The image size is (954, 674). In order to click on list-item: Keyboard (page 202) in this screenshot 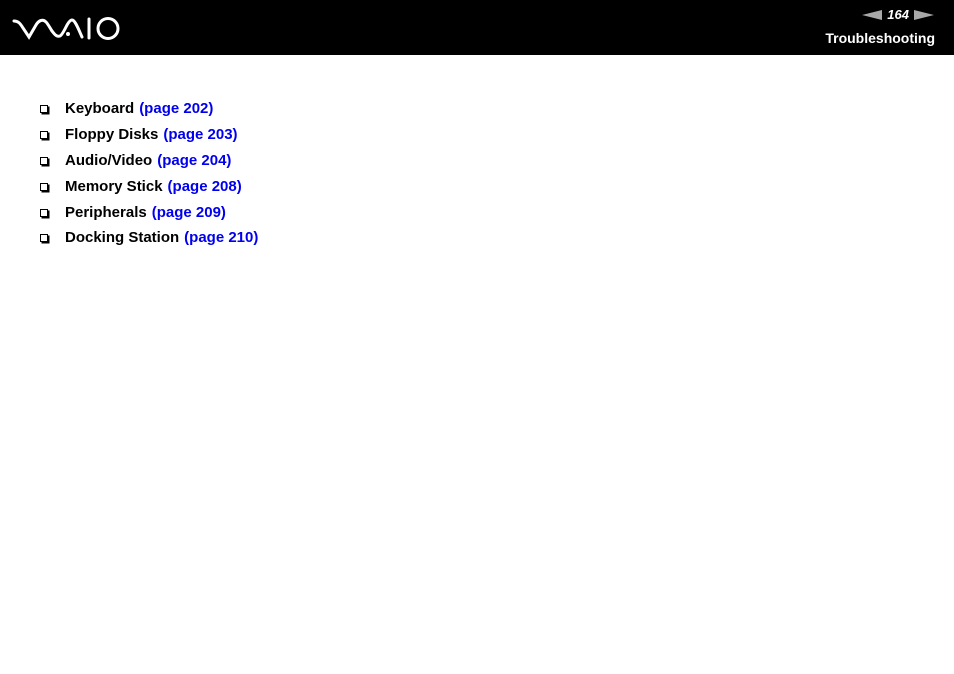, I will do `click(149, 109)`.